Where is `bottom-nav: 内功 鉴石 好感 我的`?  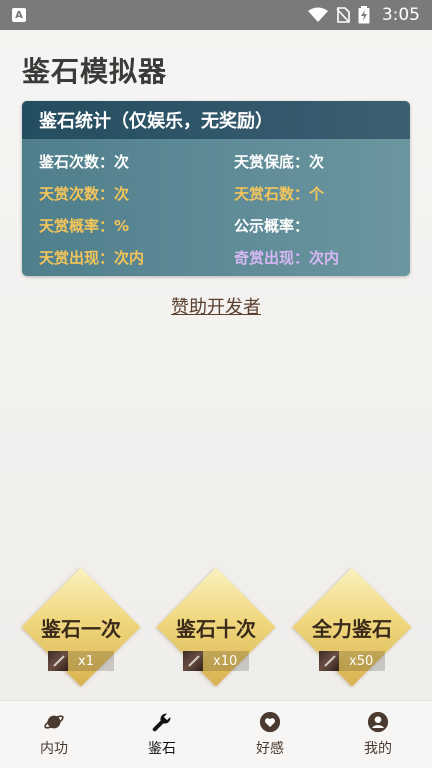 bottom-nav: 内功 鉴石 好感 我的 is located at coordinates (216, 734).